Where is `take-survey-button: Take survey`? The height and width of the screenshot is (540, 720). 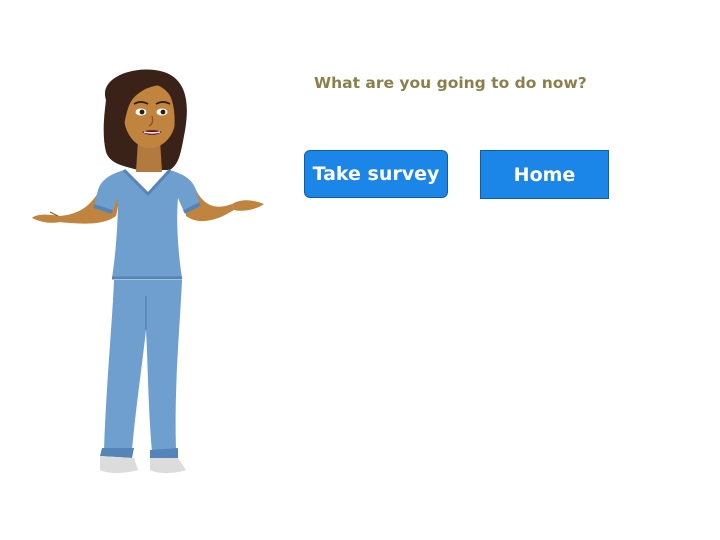 take-survey-button: Take survey is located at coordinates (376, 174).